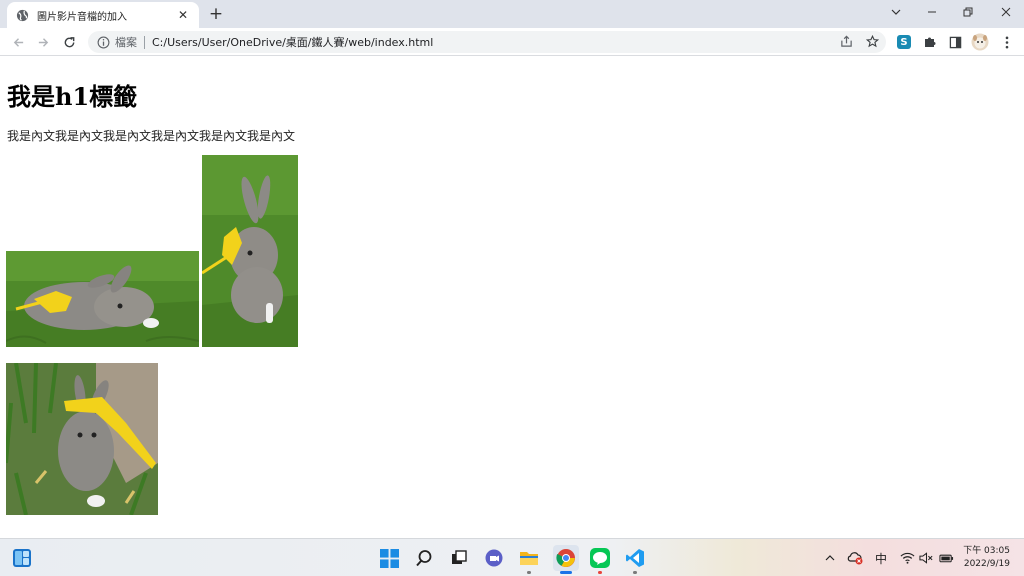 This screenshot has width=1024, height=576. I want to click on vscode-running-indicator, so click(635, 572).